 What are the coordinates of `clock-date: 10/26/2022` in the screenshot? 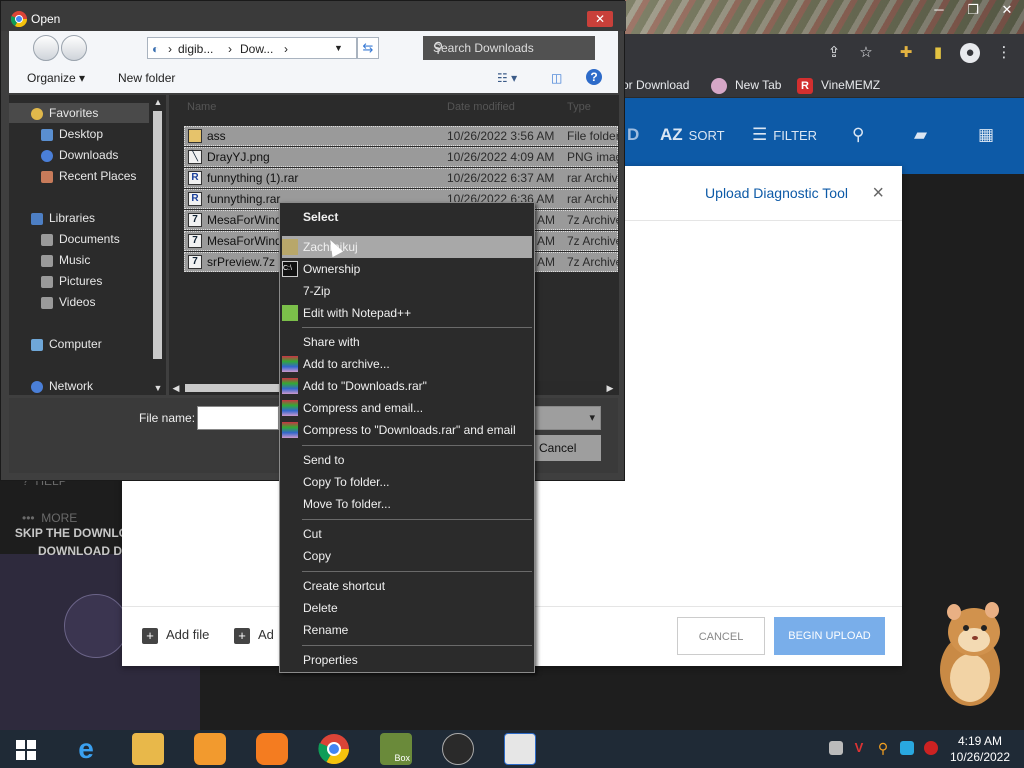 It's located at (980, 757).